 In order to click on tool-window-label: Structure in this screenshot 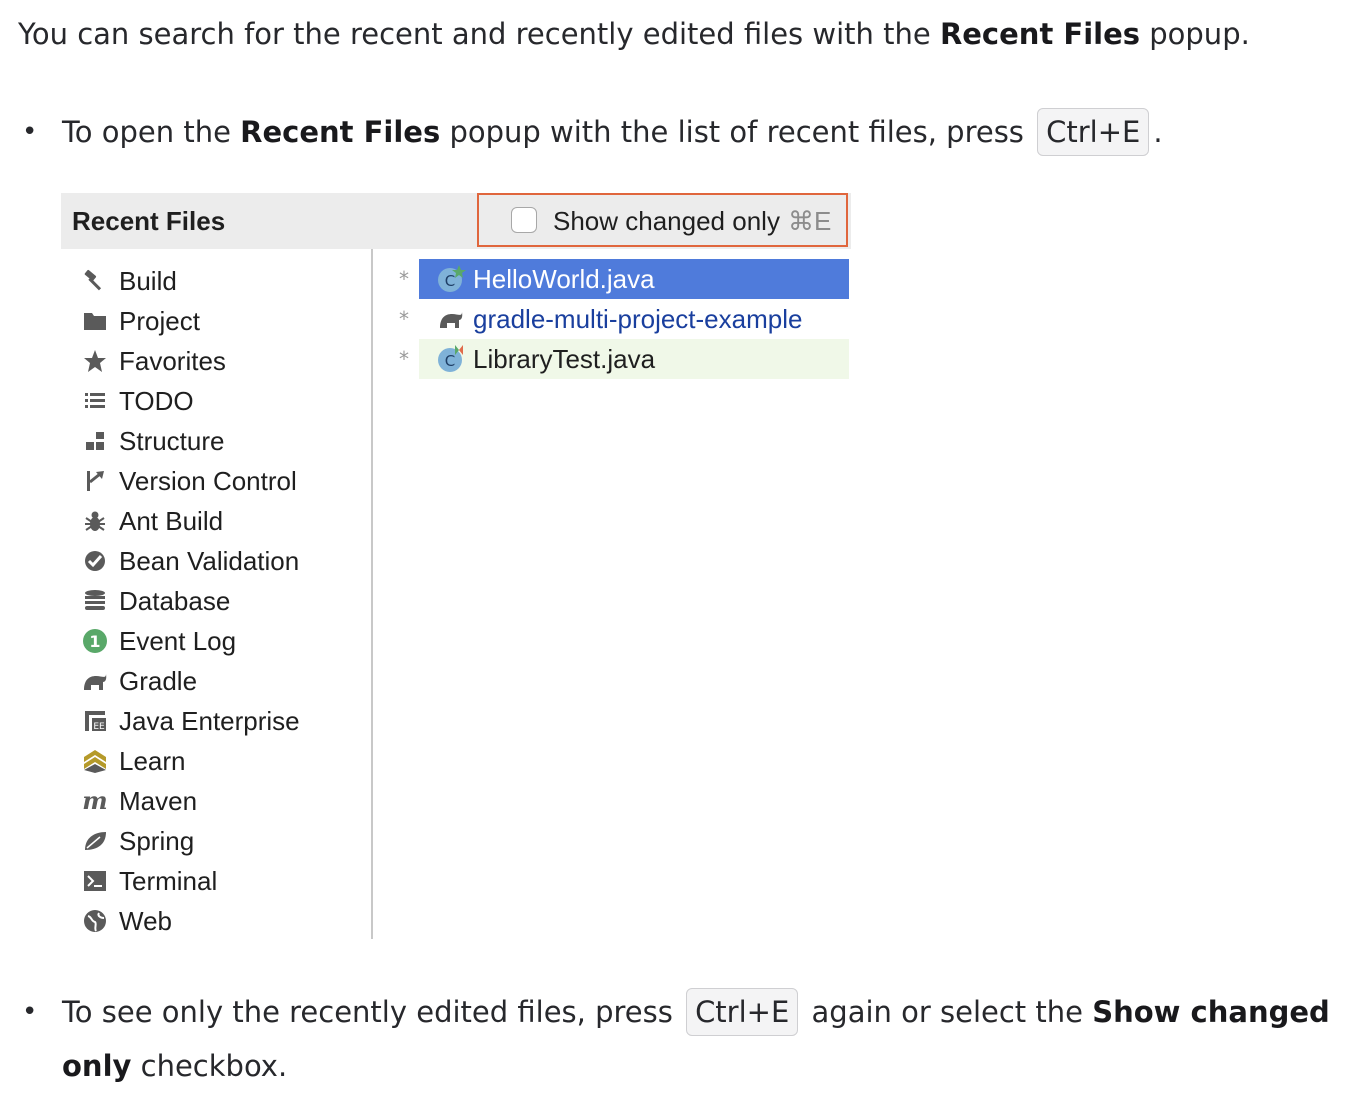, I will do `click(172, 441)`.